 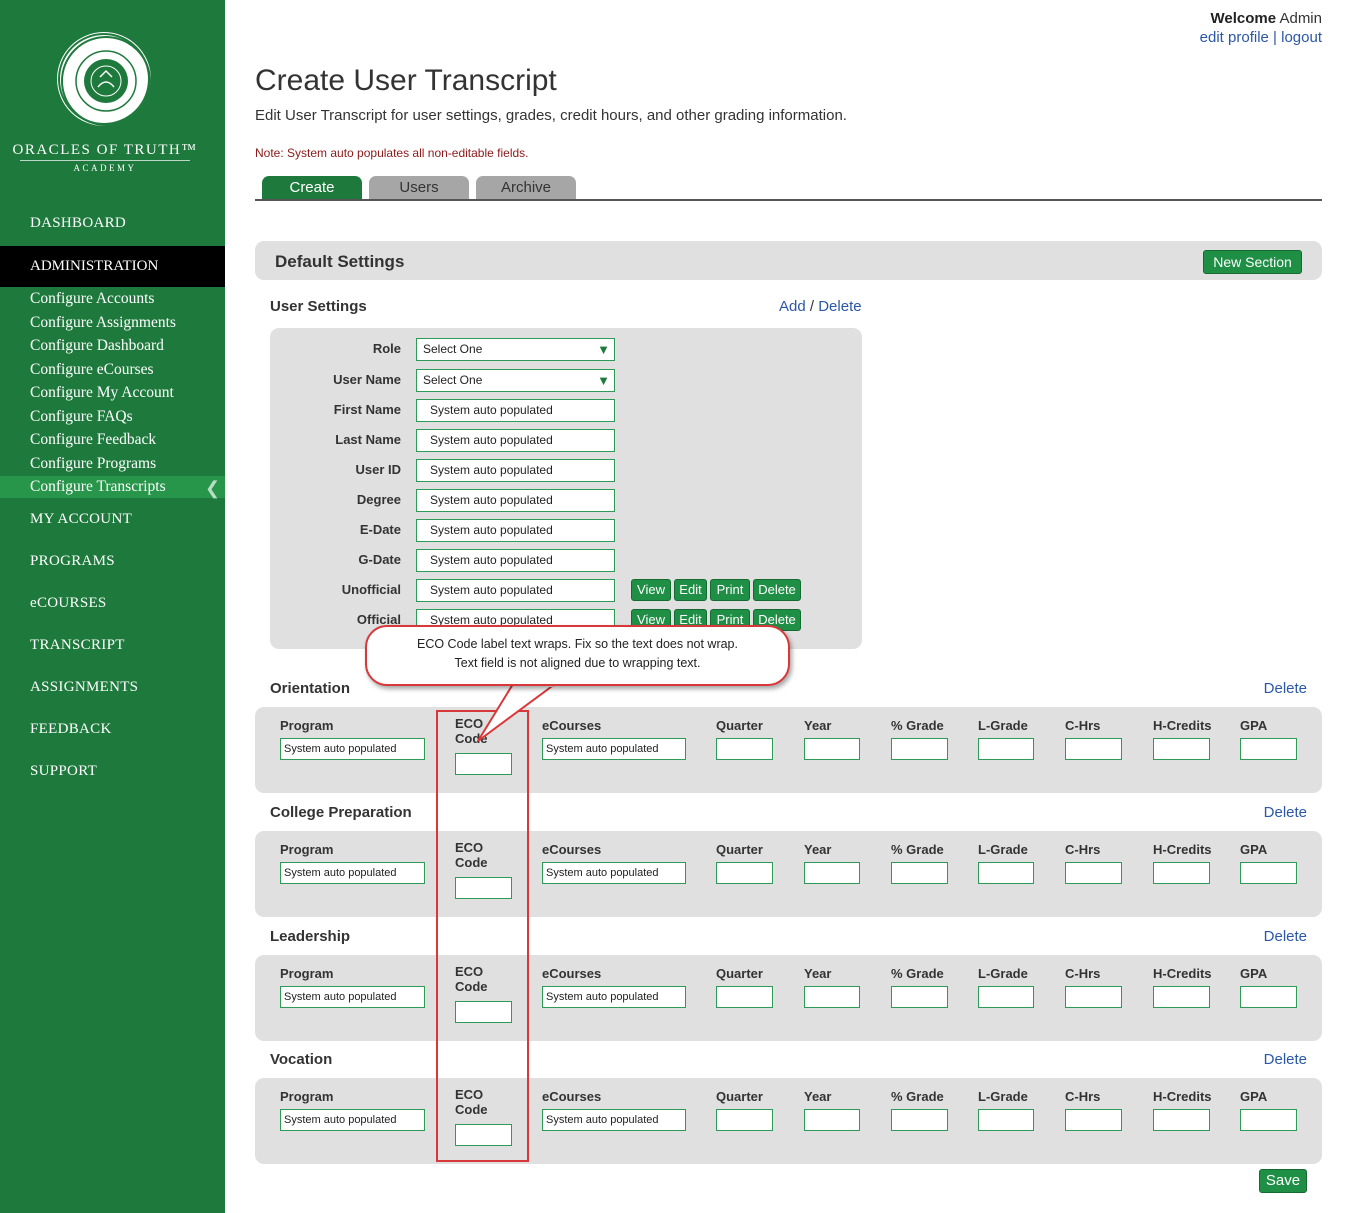 What do you see at coordinates (777, 590) in the screenshot?
I see `unofficial-delete-button: Delete` at bounding box center [777, 590].